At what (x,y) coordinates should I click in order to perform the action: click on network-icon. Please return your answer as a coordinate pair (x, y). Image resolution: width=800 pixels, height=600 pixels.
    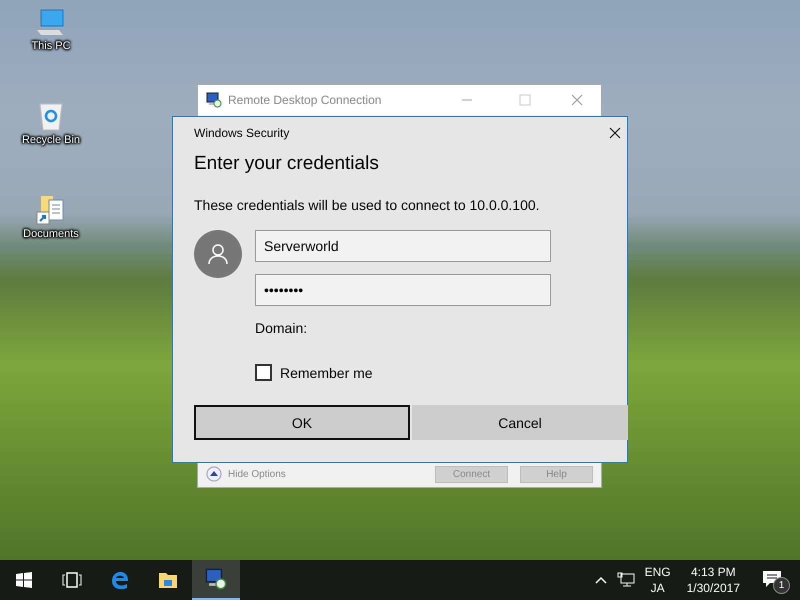
    Looking at the image, I should click on (625, 580).